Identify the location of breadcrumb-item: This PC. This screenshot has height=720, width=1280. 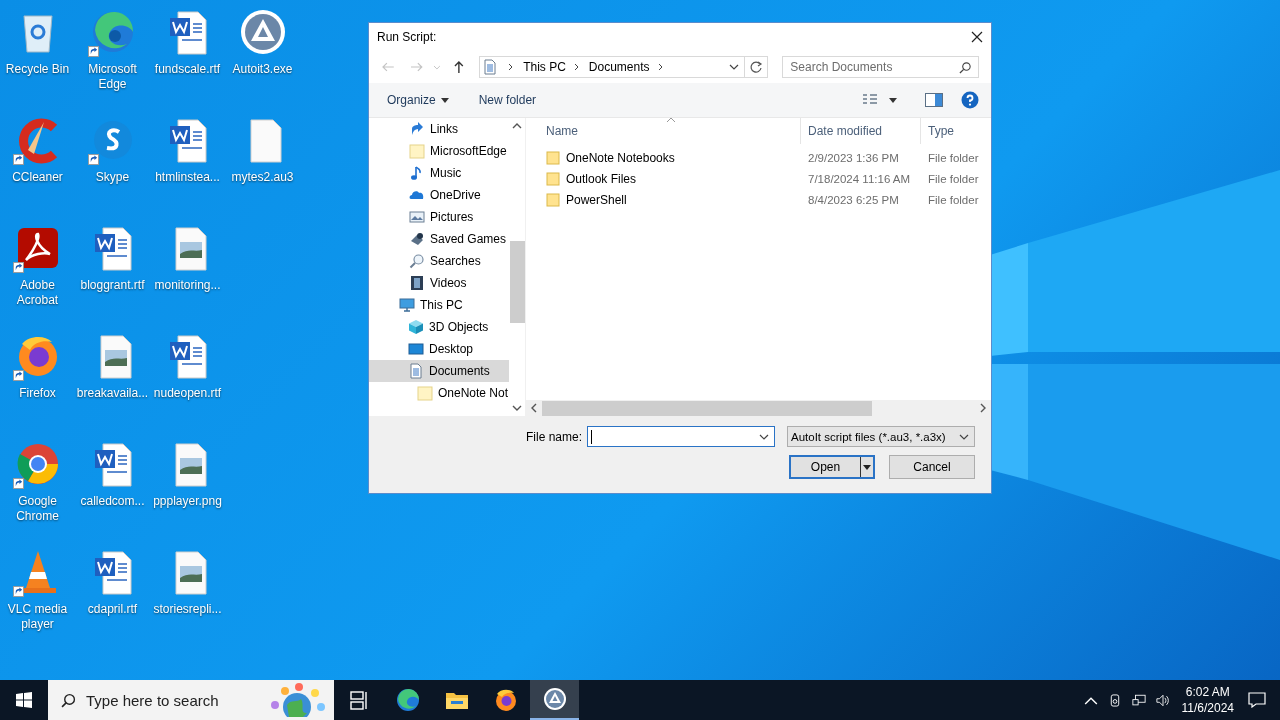
(544, 67).